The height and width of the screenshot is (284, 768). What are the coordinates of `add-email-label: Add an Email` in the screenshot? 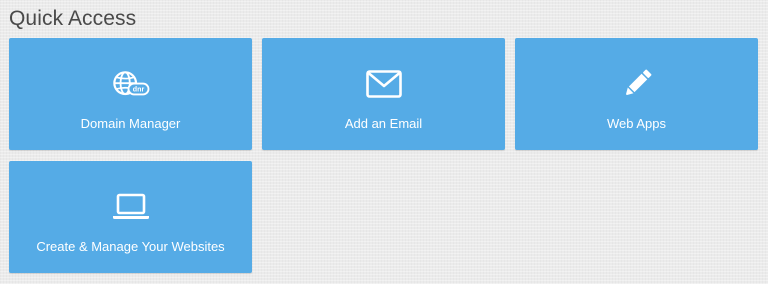 It's located at (383, 123).